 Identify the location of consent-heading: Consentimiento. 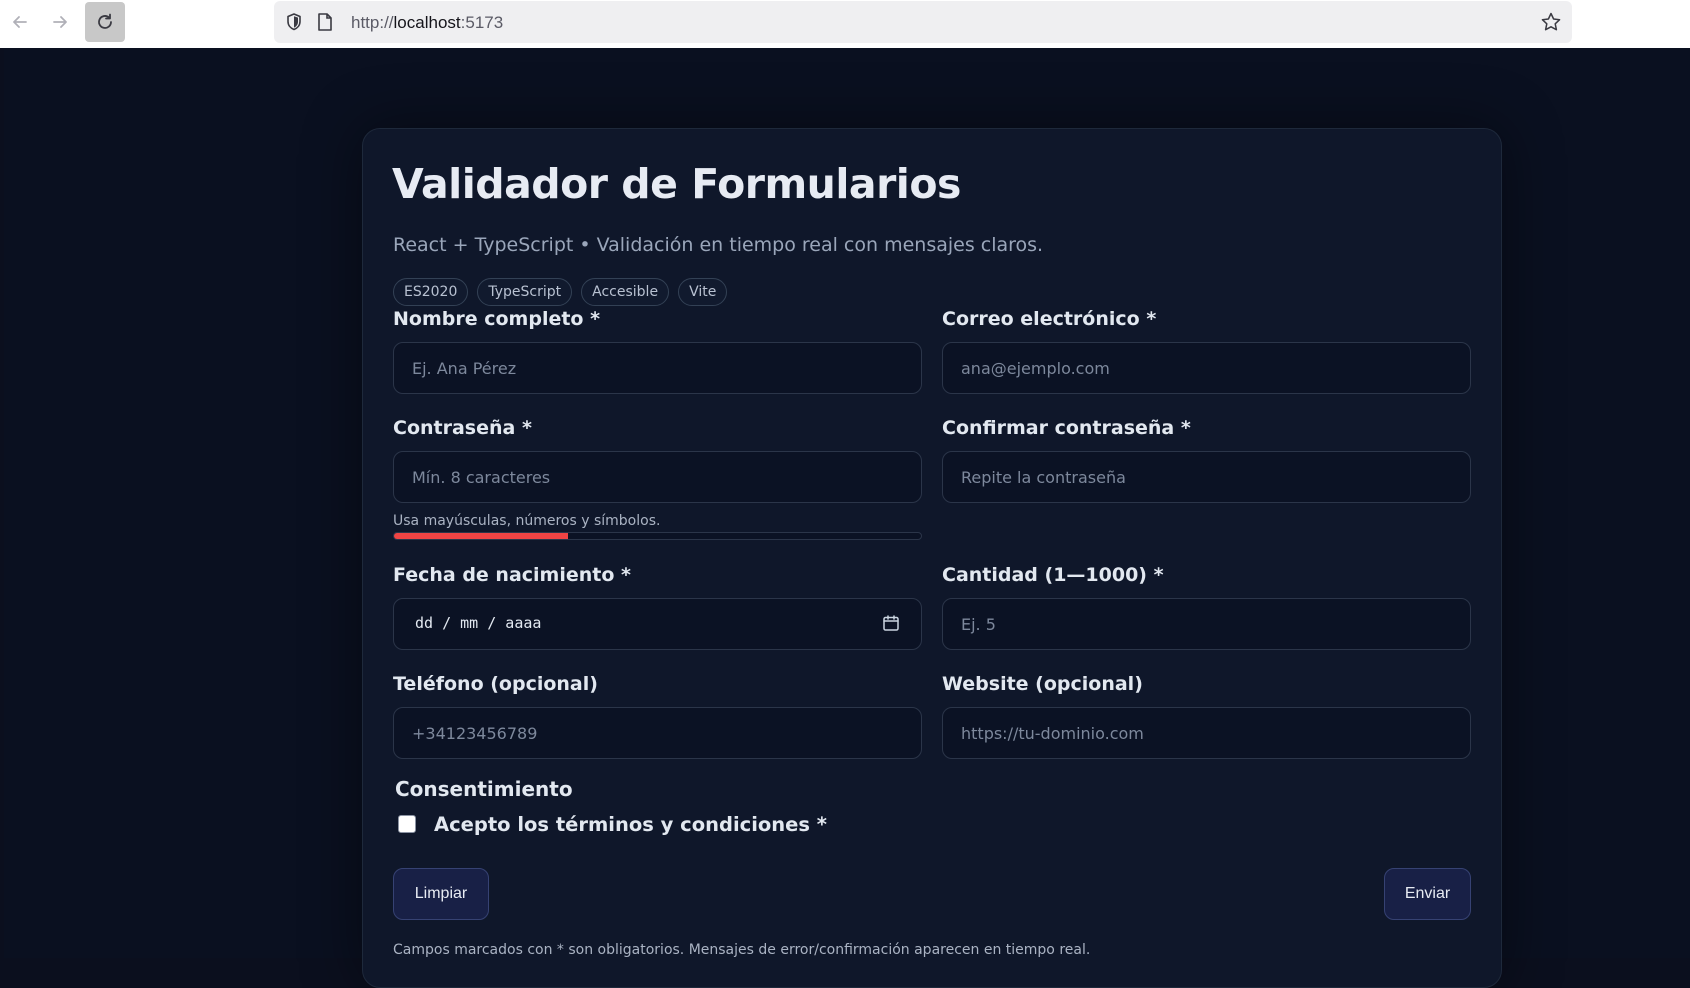
(484, 789).